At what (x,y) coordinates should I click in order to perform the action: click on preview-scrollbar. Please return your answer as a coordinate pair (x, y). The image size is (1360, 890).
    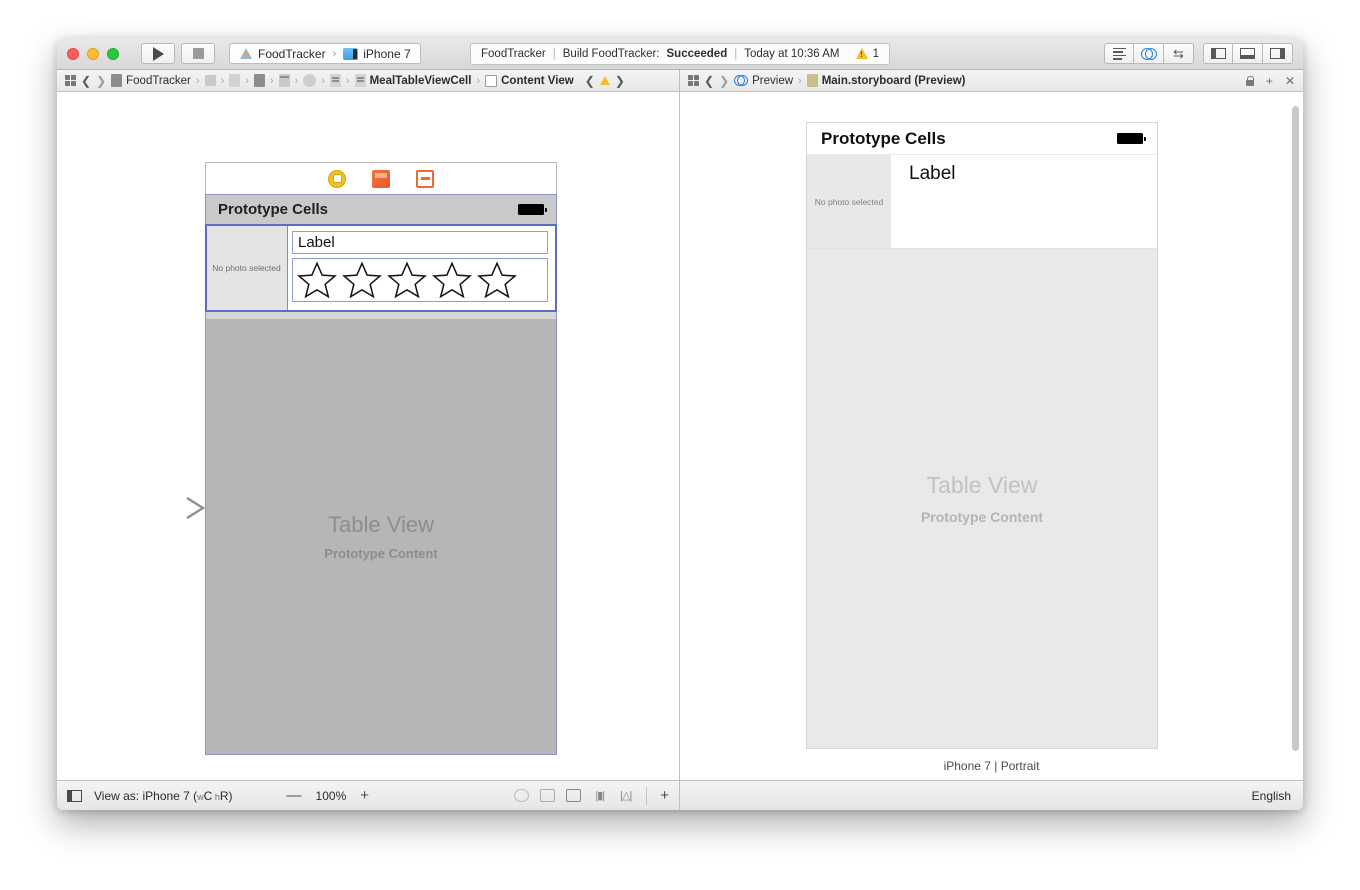
    Looking at the image, I should click on (1295, 428).